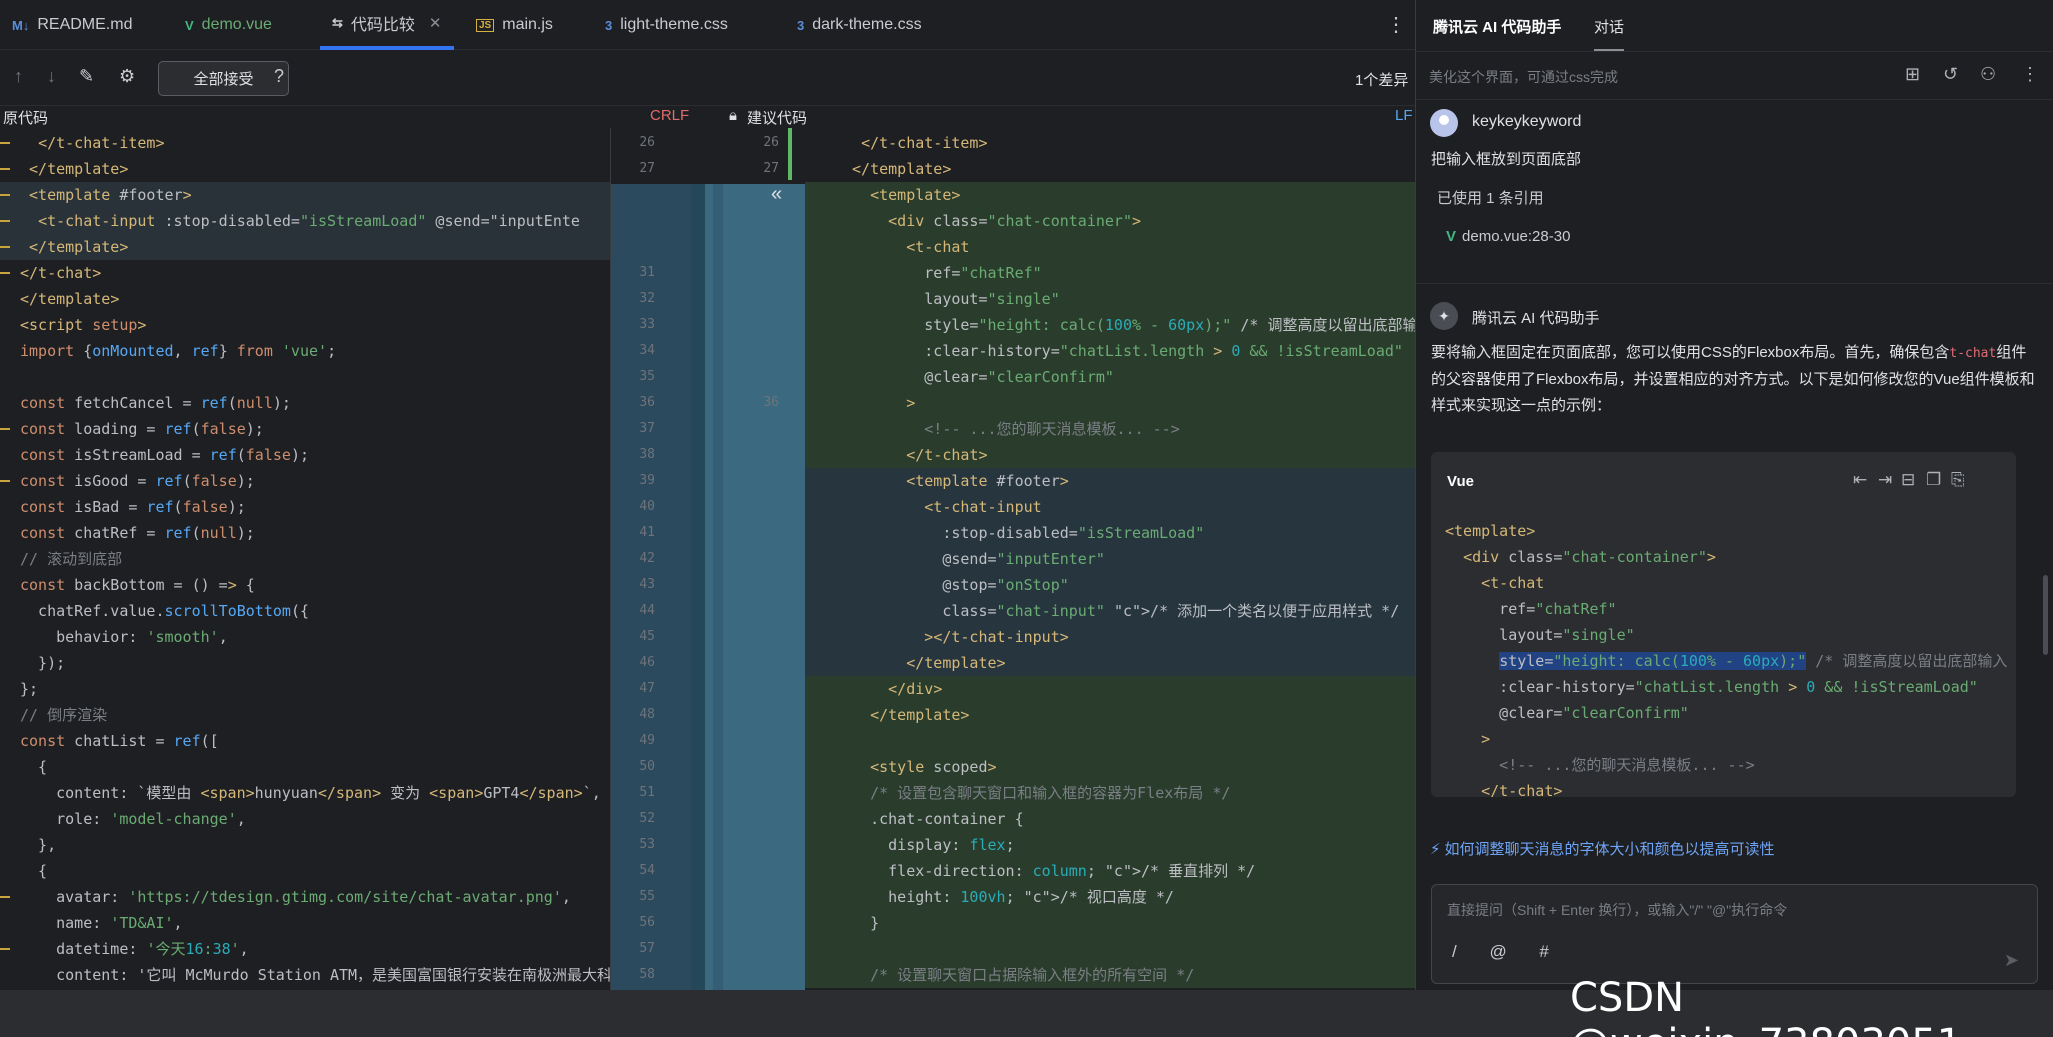  What do you see at coordinates (647, 272) in the screenshot?
I see `line-number: 31` at bounding box center [647, 272].